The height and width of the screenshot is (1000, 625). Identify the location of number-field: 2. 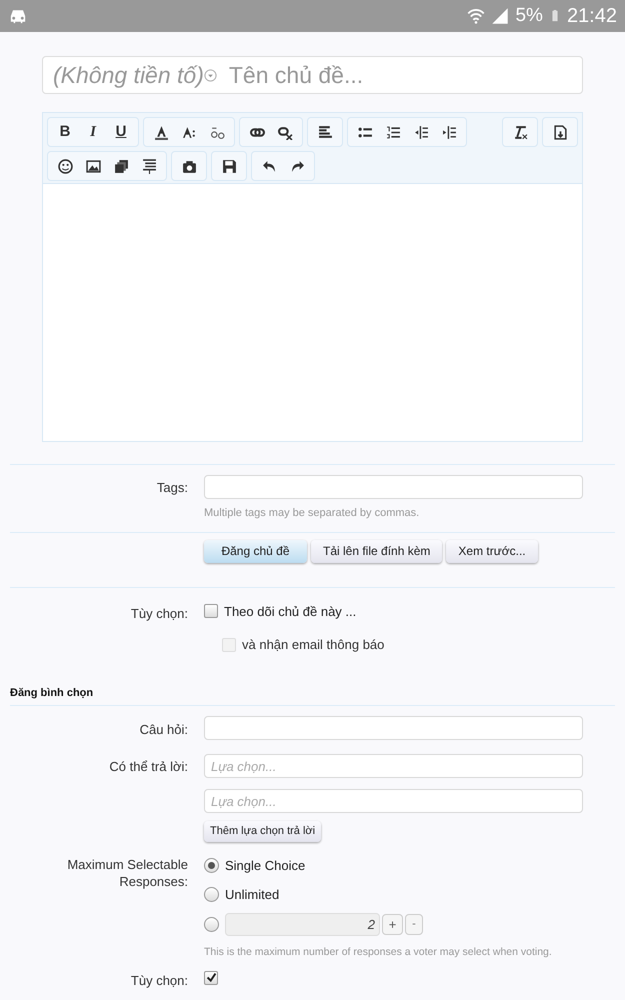
(302, 924).